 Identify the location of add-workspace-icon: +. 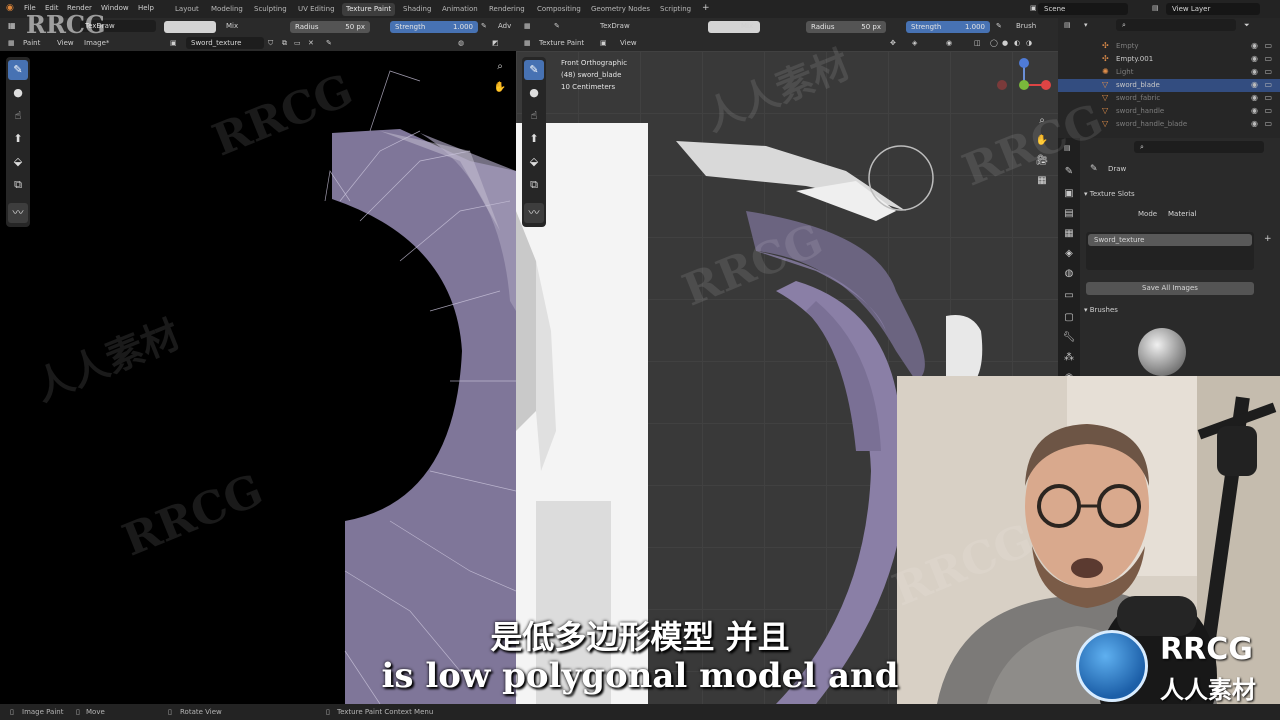
(706, 8).